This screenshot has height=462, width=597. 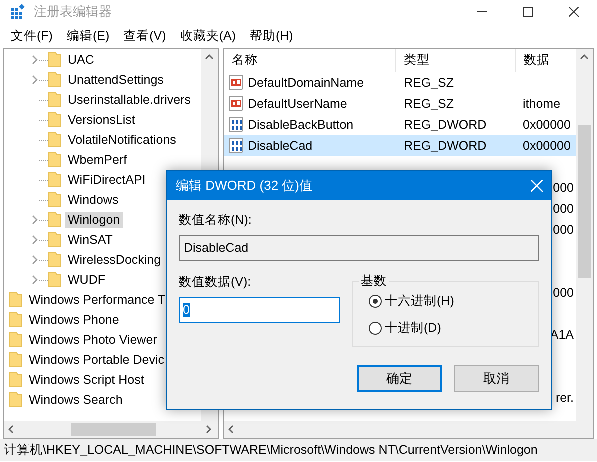 I want to click on value-data: ithome, so click(x=542, y=103).